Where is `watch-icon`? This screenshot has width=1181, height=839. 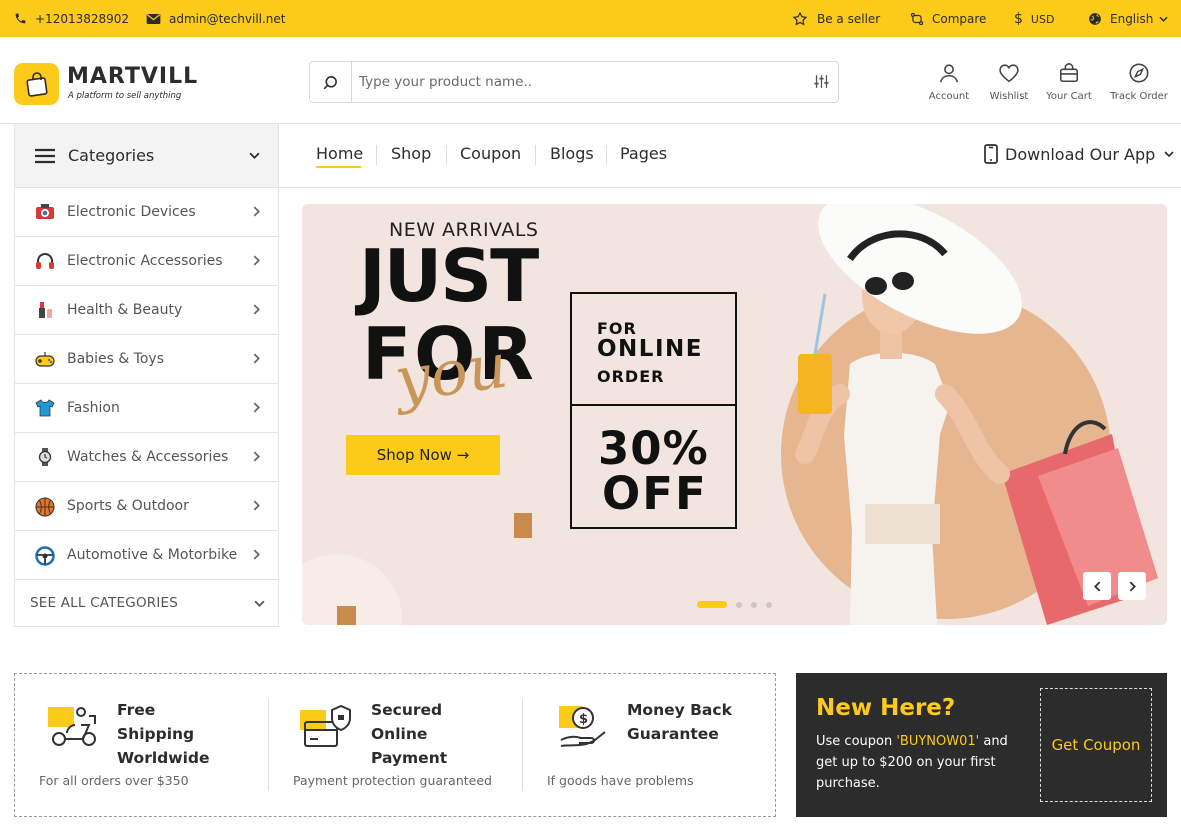 watch-icon is located at coordinates (45, 457).